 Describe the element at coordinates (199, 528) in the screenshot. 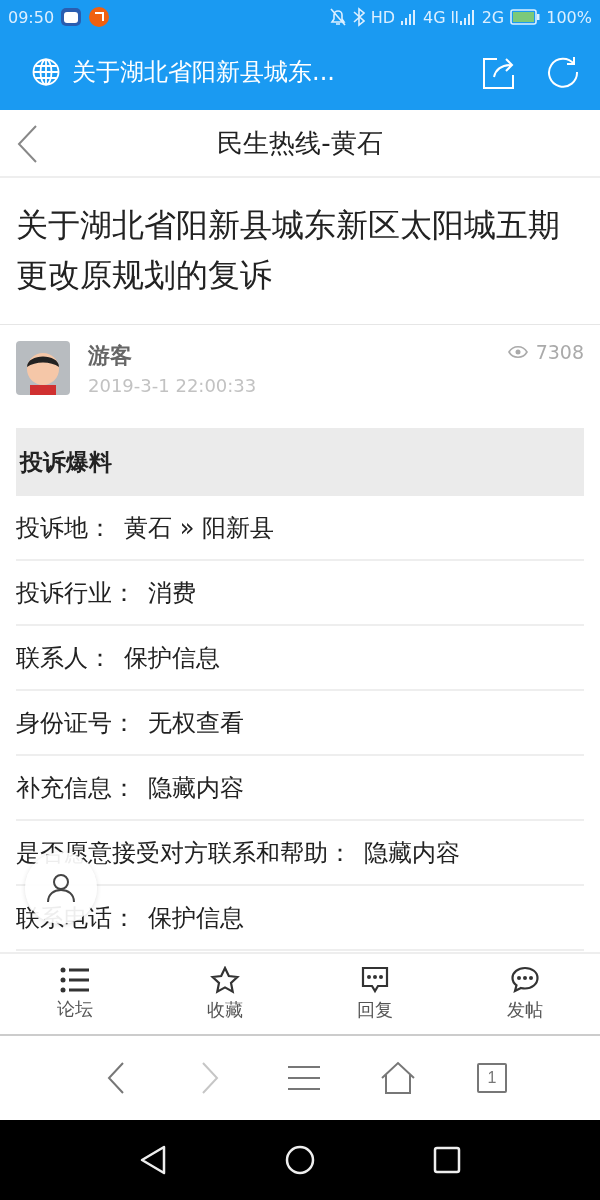

I see `field-value: 黄石 » 阳新县` at that location.